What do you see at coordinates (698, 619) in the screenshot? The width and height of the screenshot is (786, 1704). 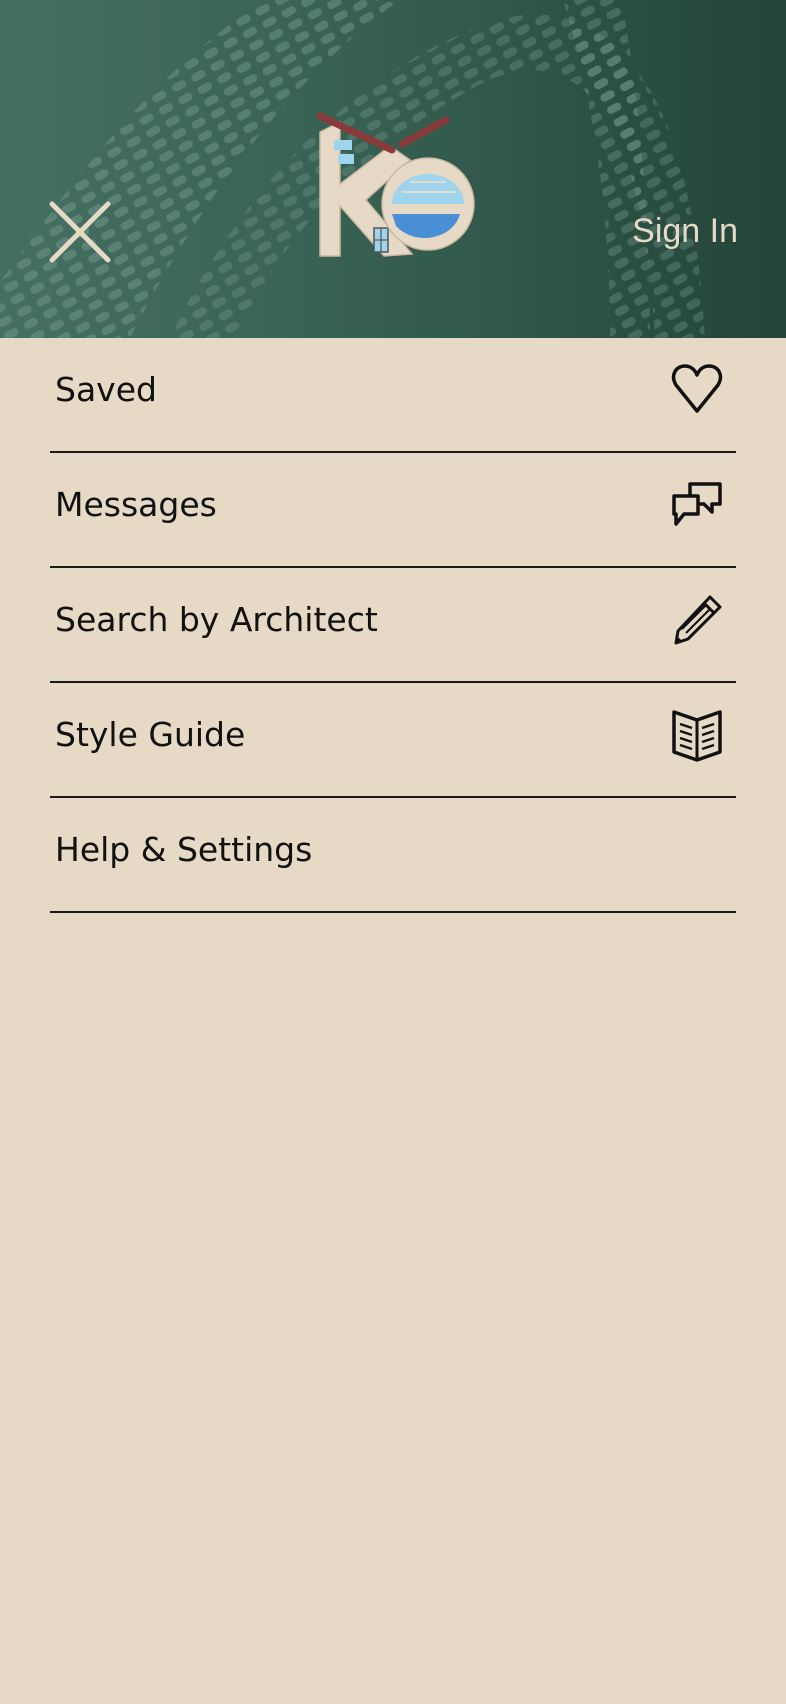 I see `pencil-icon` at bounding box center [698, 619].